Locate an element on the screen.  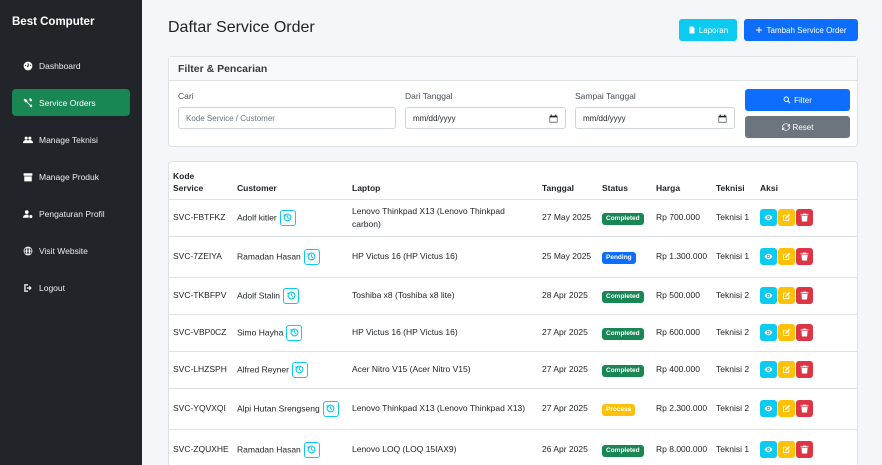
customer-name: Alpi Hutan Srengseng is located at coordinates (278, 407).